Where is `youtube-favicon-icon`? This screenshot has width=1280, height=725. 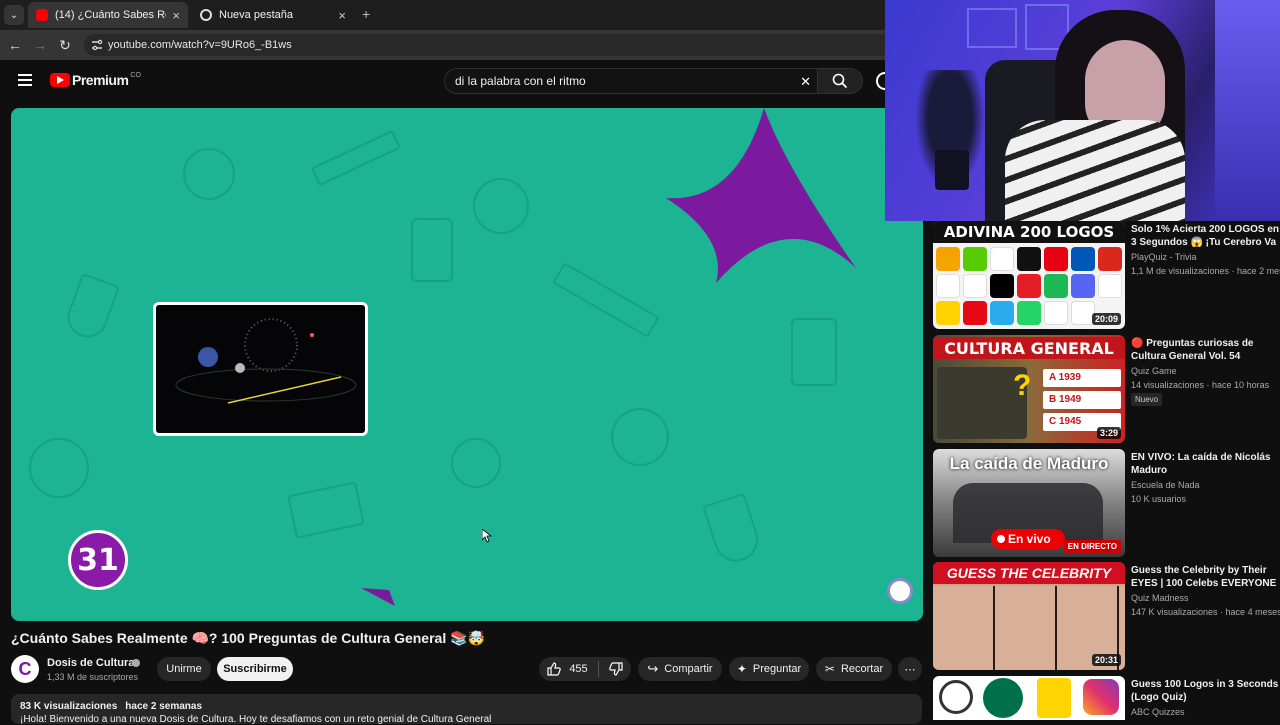 youtube-favicon-icon is located at coordinates (42, 15).